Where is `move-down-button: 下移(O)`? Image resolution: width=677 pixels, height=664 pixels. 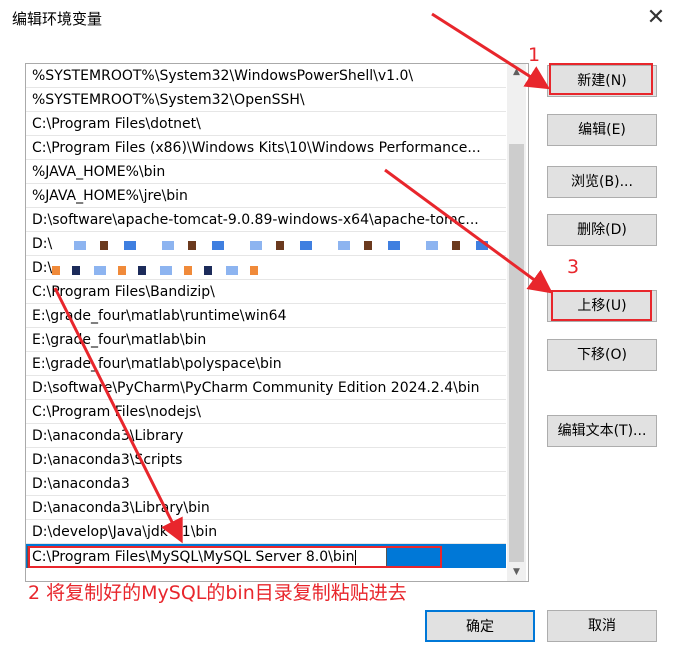 move-down-button: 下移(O) is located at coordinates (602, 355).